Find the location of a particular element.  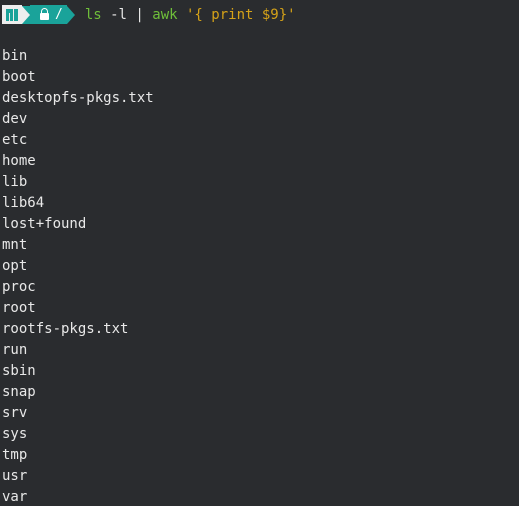

output-line: desktopfs-pkgs.txt is located at coordinates (78, 98).